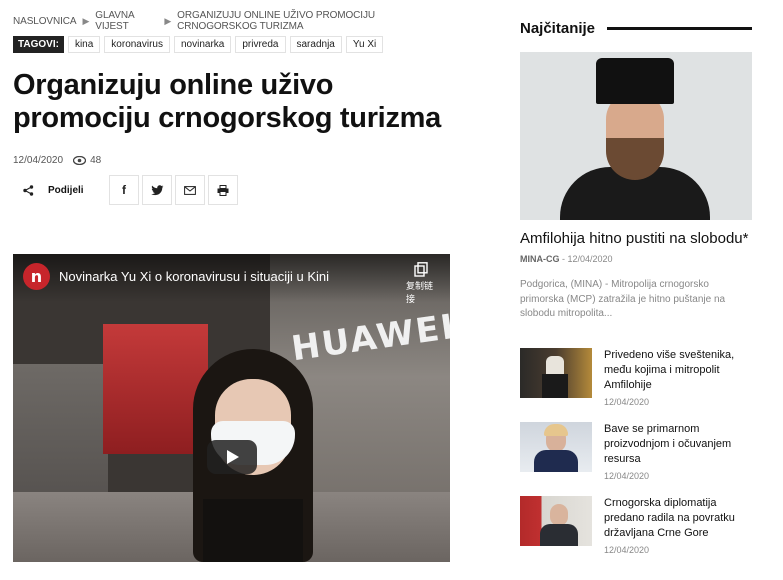 Image resolution: width=783 pixels, height=580 pixels. I want to click on sidebar-heading-title: Najčitanije, so click(558, 28).